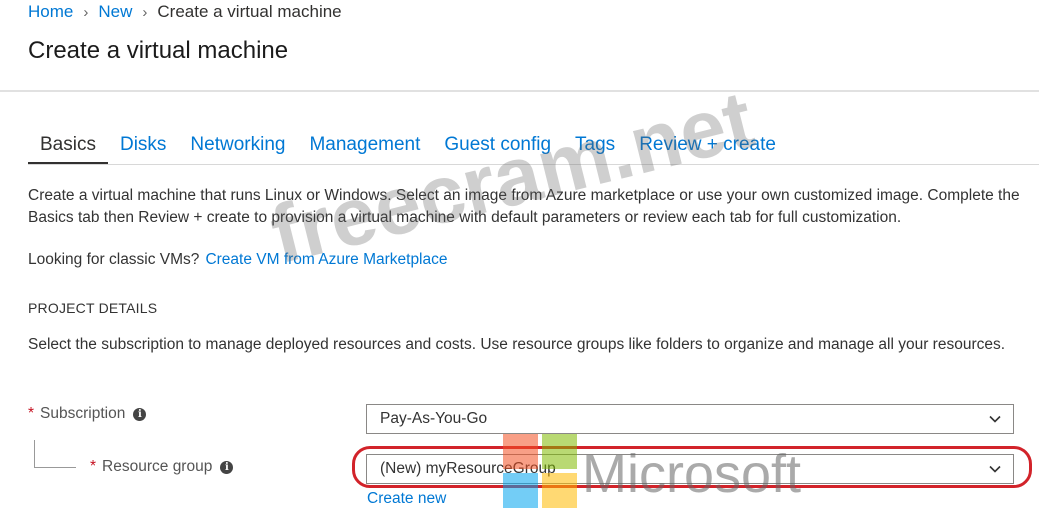 Image resolution: width=1039 pixels, height=518 pixels. I want to click on tab-disks: Disks, so click(143, 149).